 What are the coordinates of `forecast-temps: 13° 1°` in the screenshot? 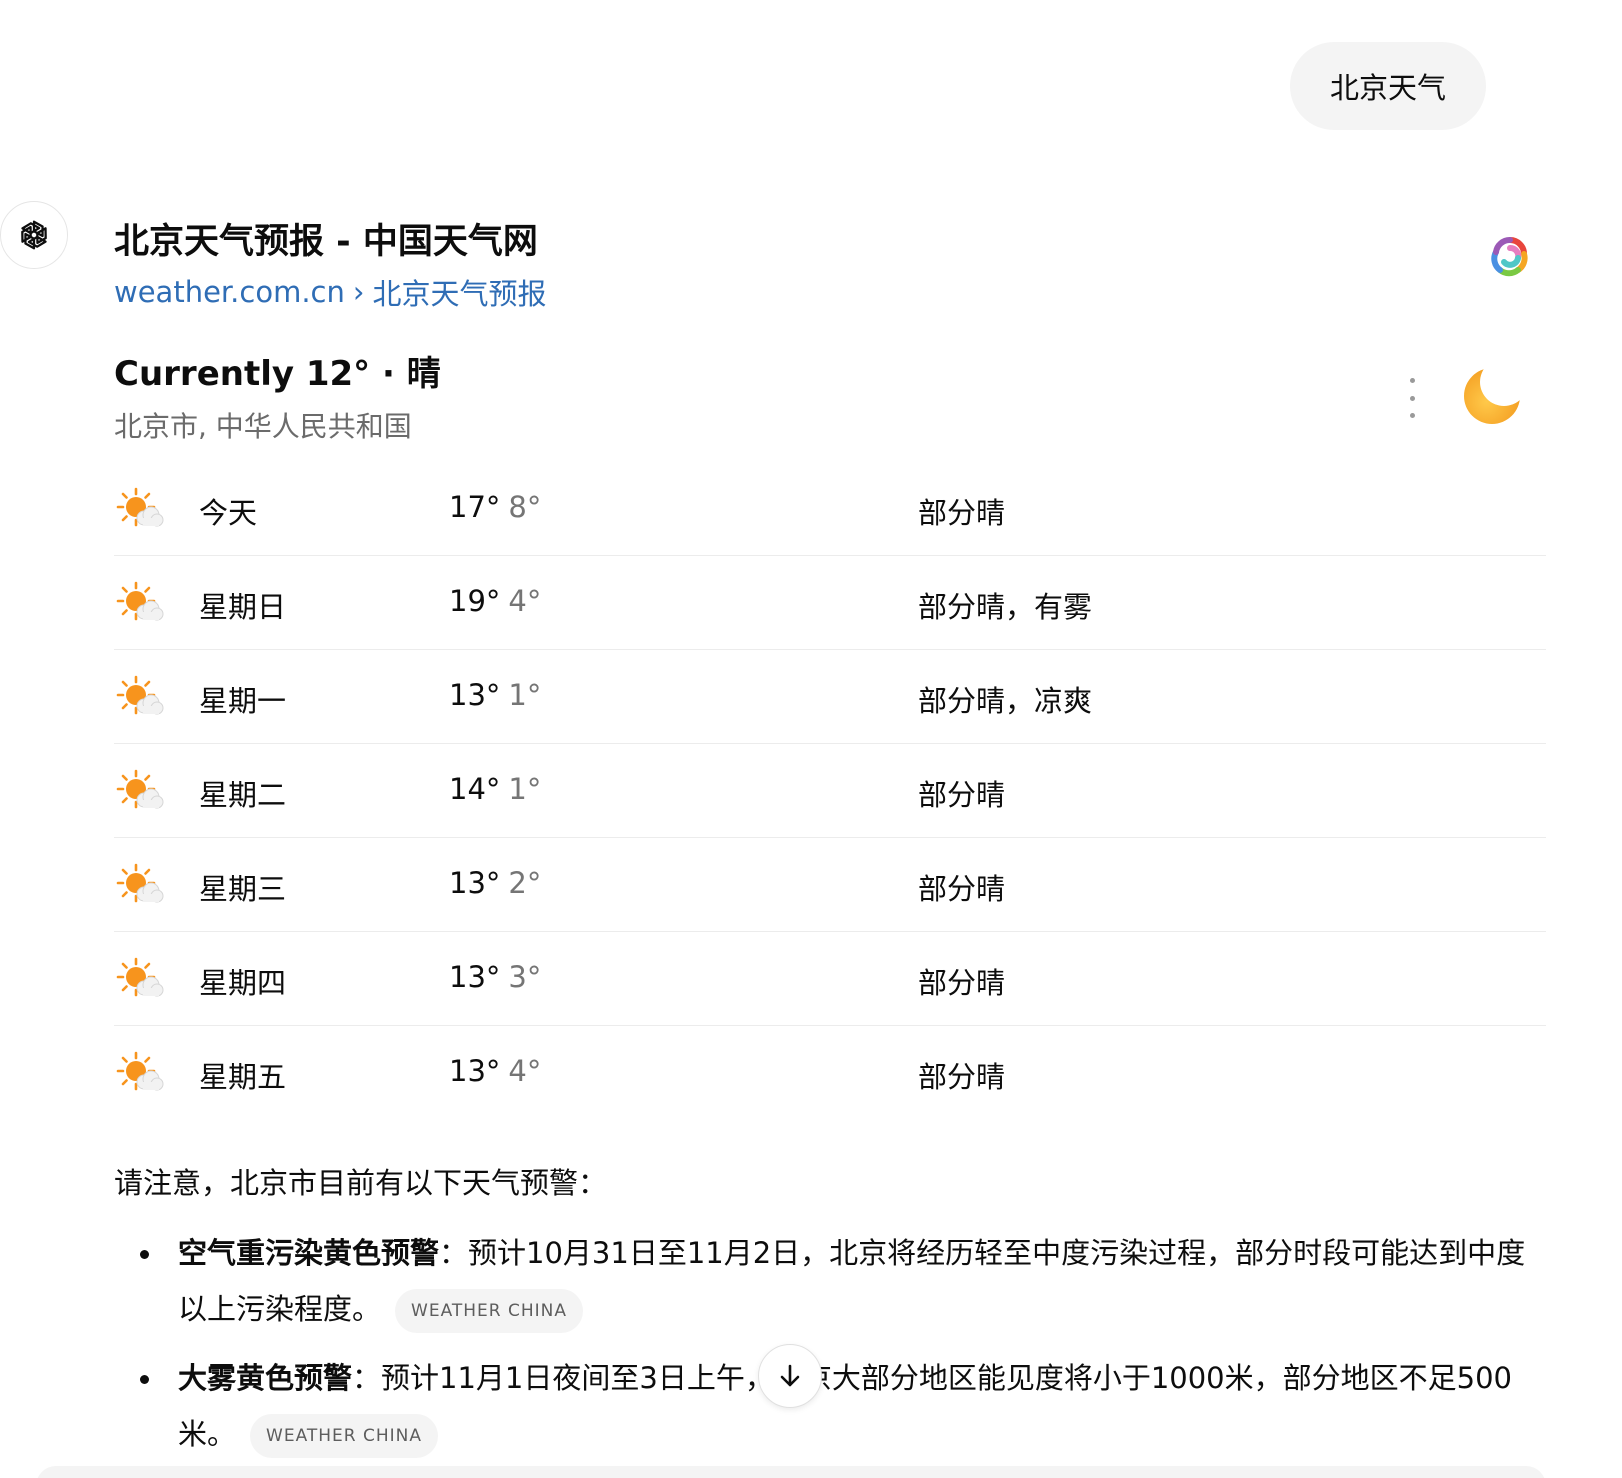 It's located at (495, 695).